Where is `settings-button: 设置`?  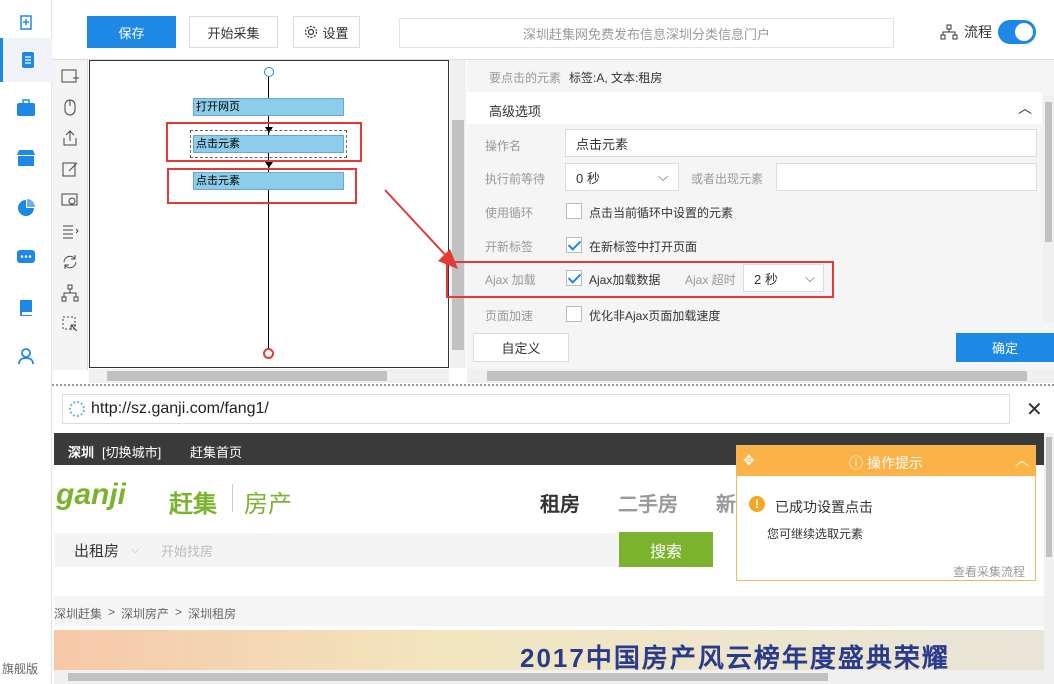
settings-button: 设置 is located at coordinates (326, 32).